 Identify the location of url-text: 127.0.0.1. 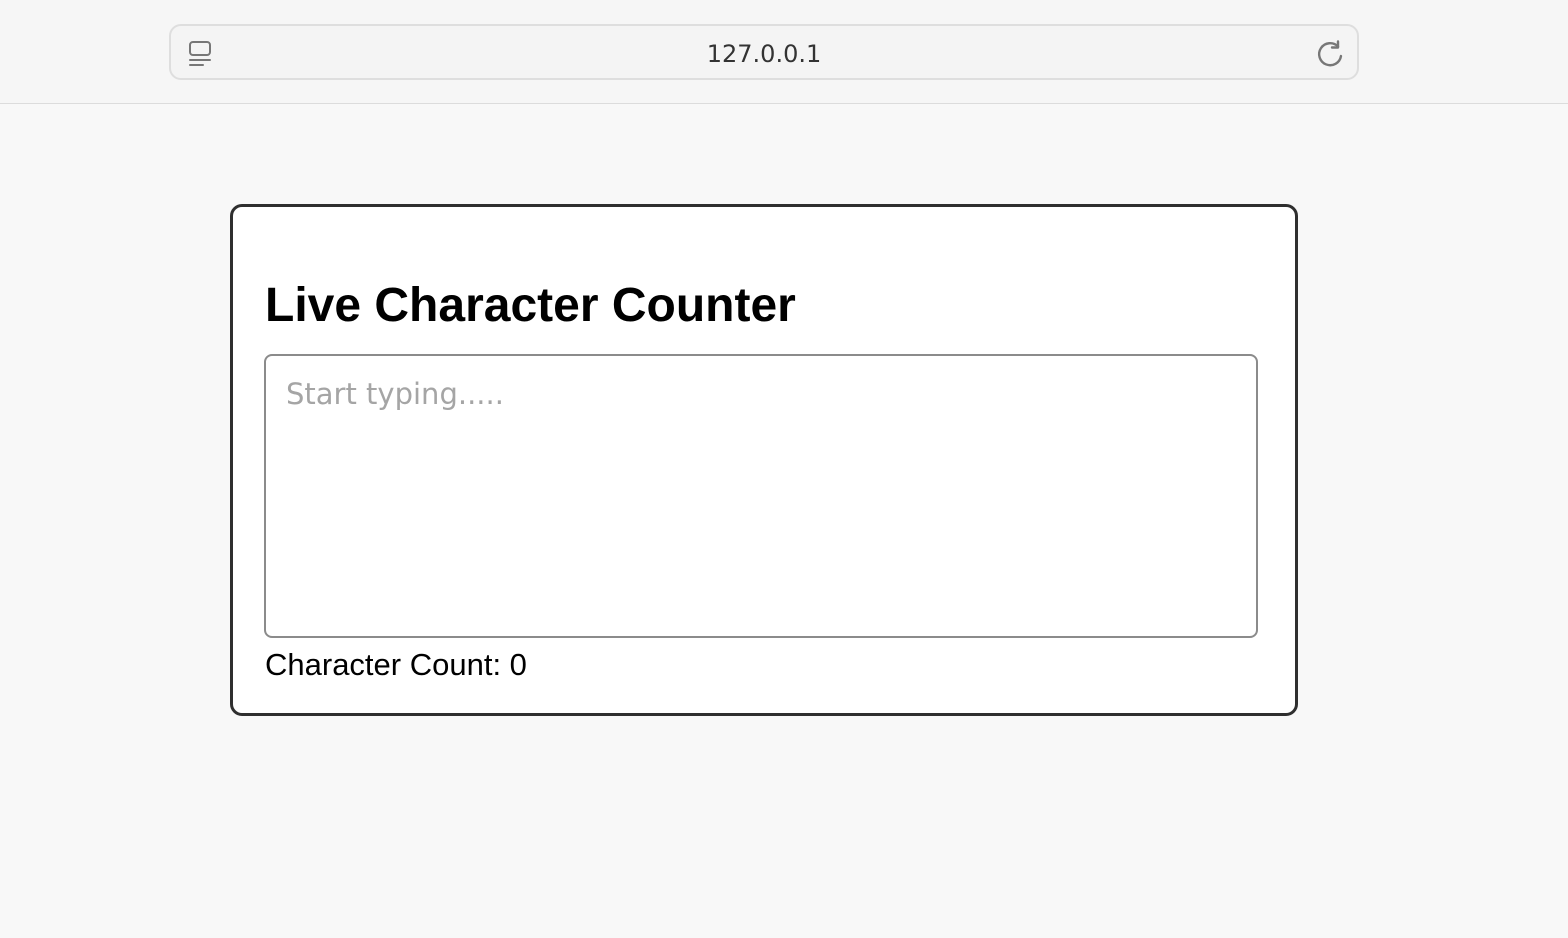
(764, 54).